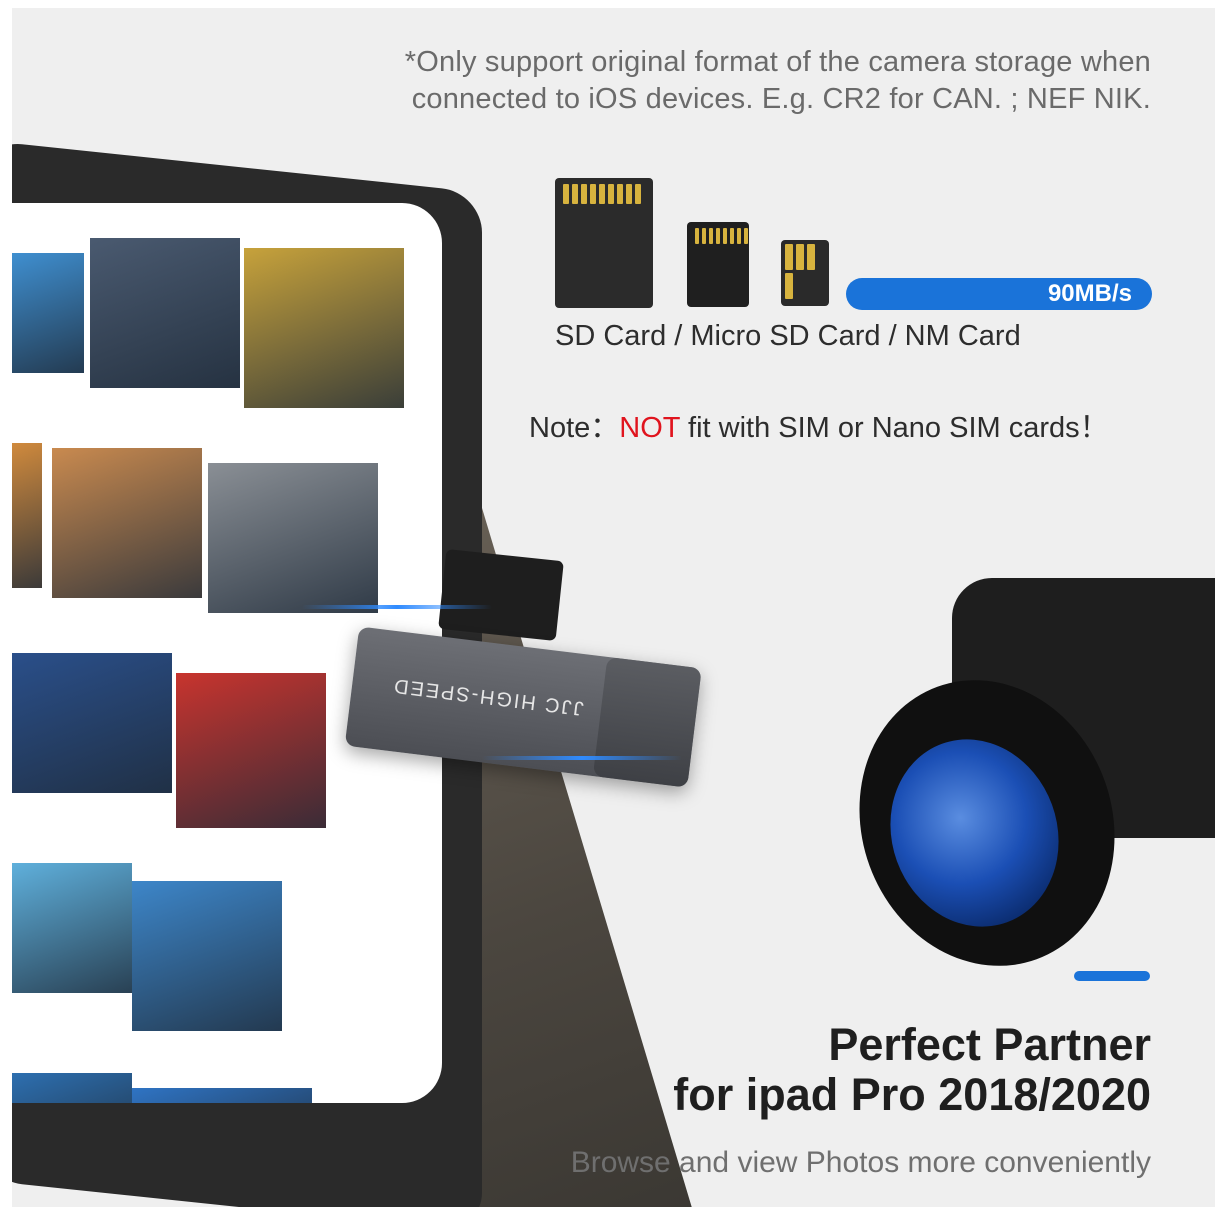 This screenshot has height=1207, width=1215. What do you see at coordinates (860, 1162) in the screenshot?
I see `subheadline: Browse and view Photos more conveniently` at bounding box center [860, 1162].